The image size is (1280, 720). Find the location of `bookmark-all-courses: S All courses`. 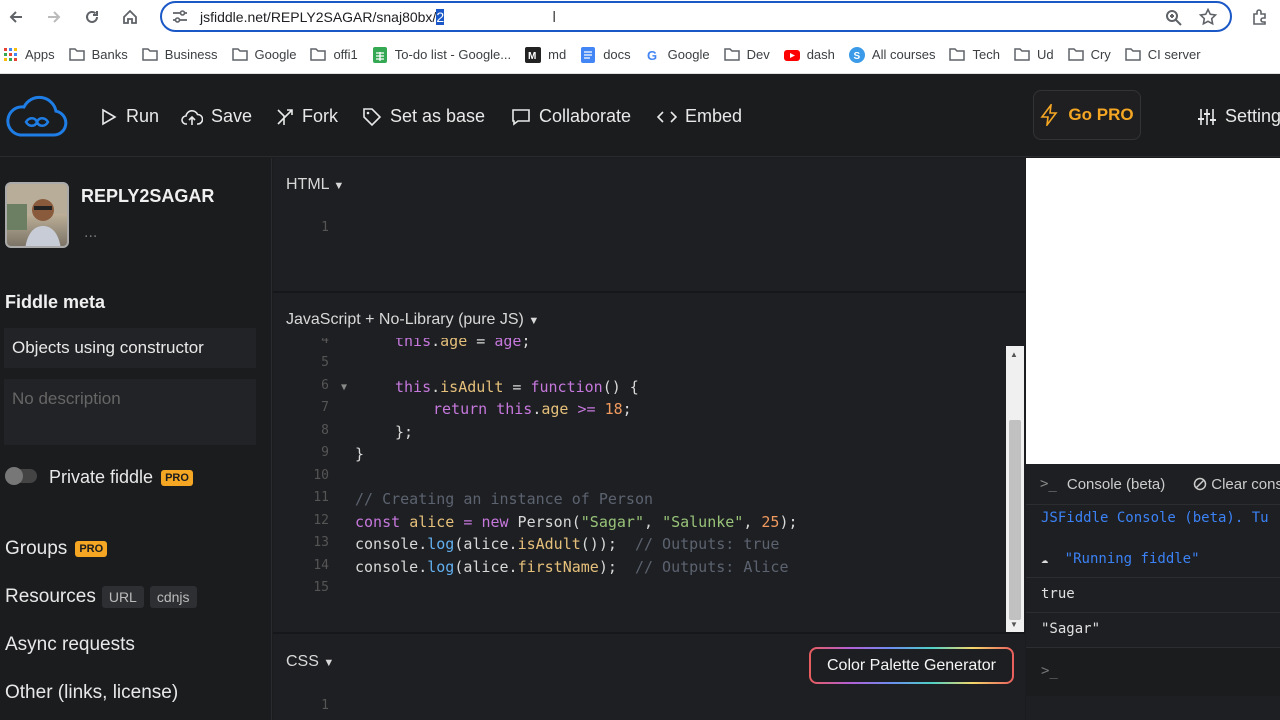

bookmark-all-courses: S All courses is located at coordinates (891, 54).